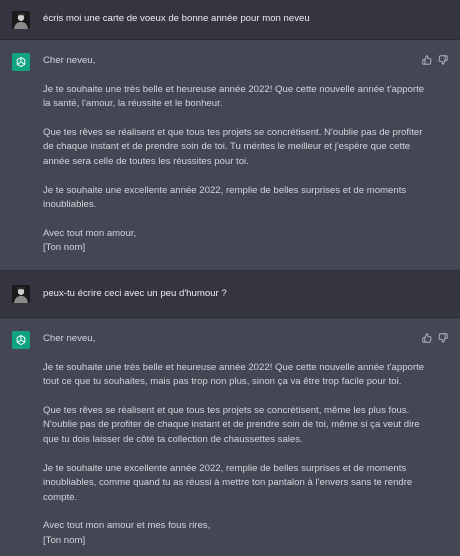  Describe the element at coordinates (127, 526) in the screenshot. I see `paragraph: Avec tout mon amour et mes fous rires,` at that location.